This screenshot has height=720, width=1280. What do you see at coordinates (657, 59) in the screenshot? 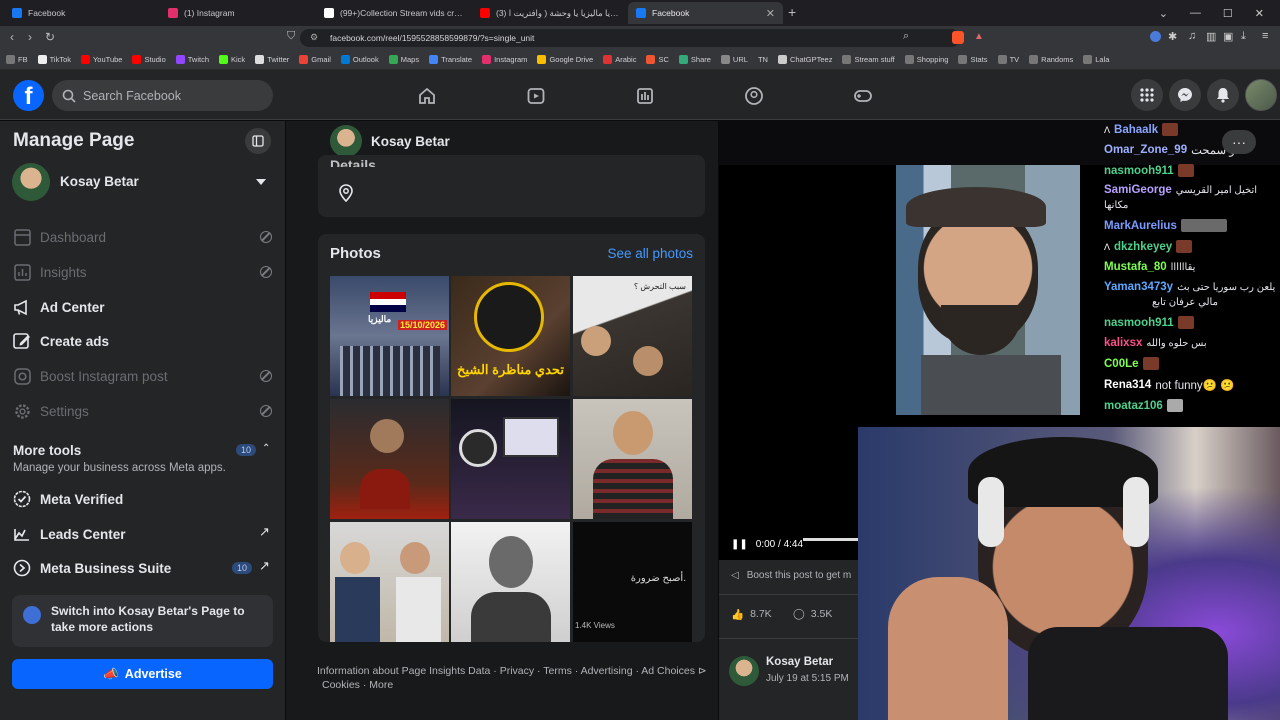
I see `bookmark-item: SC` at bounding box center [657, 59].